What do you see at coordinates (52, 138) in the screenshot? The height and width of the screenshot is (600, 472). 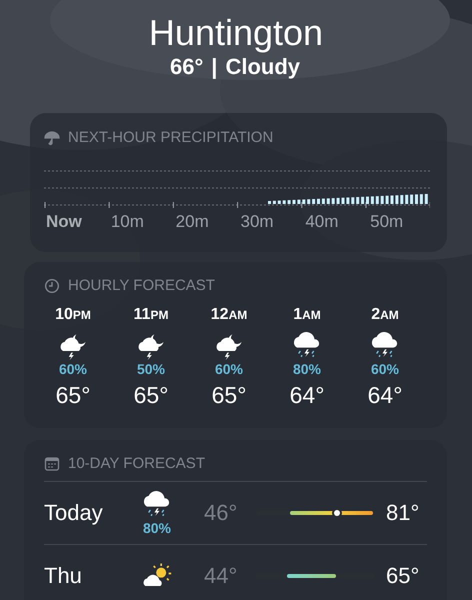 I see `umbrella-icon` at bounding box center [52, 138].